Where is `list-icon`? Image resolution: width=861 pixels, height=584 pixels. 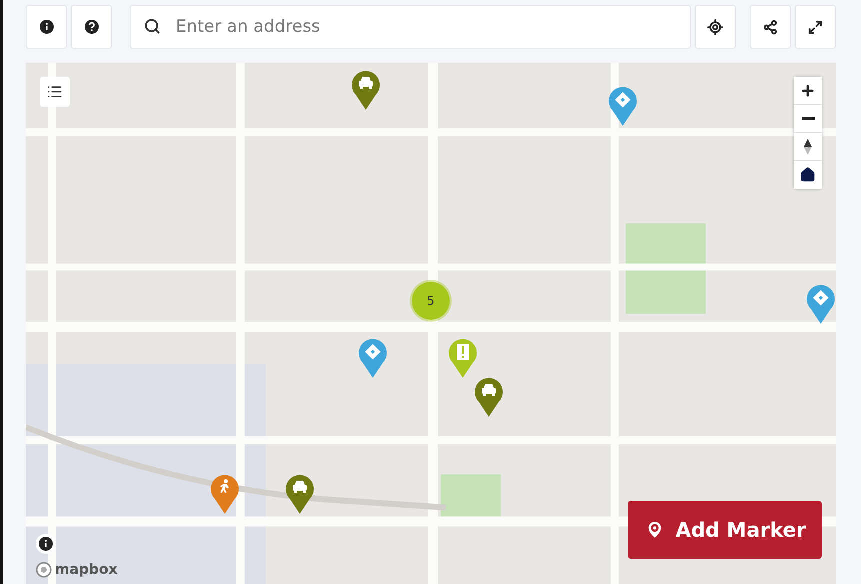
list-icon is located at coordinates (55, 92).